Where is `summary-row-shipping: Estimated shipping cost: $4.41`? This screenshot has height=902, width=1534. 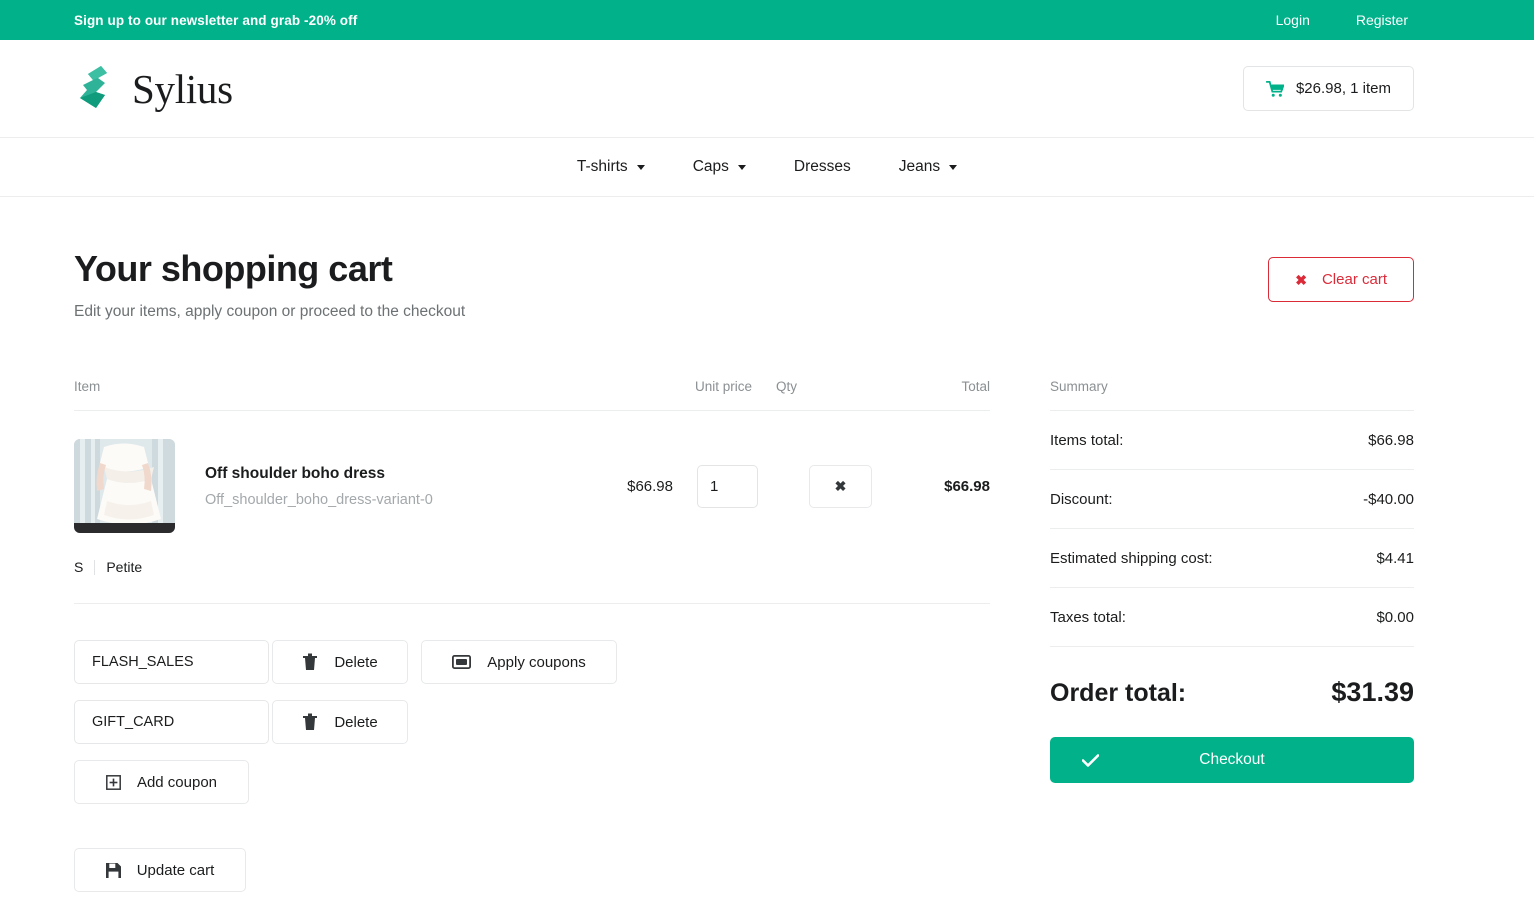
summary-row-shipping: Estimated shipping cost: $4.41 is located at coordinates (1232, 559).